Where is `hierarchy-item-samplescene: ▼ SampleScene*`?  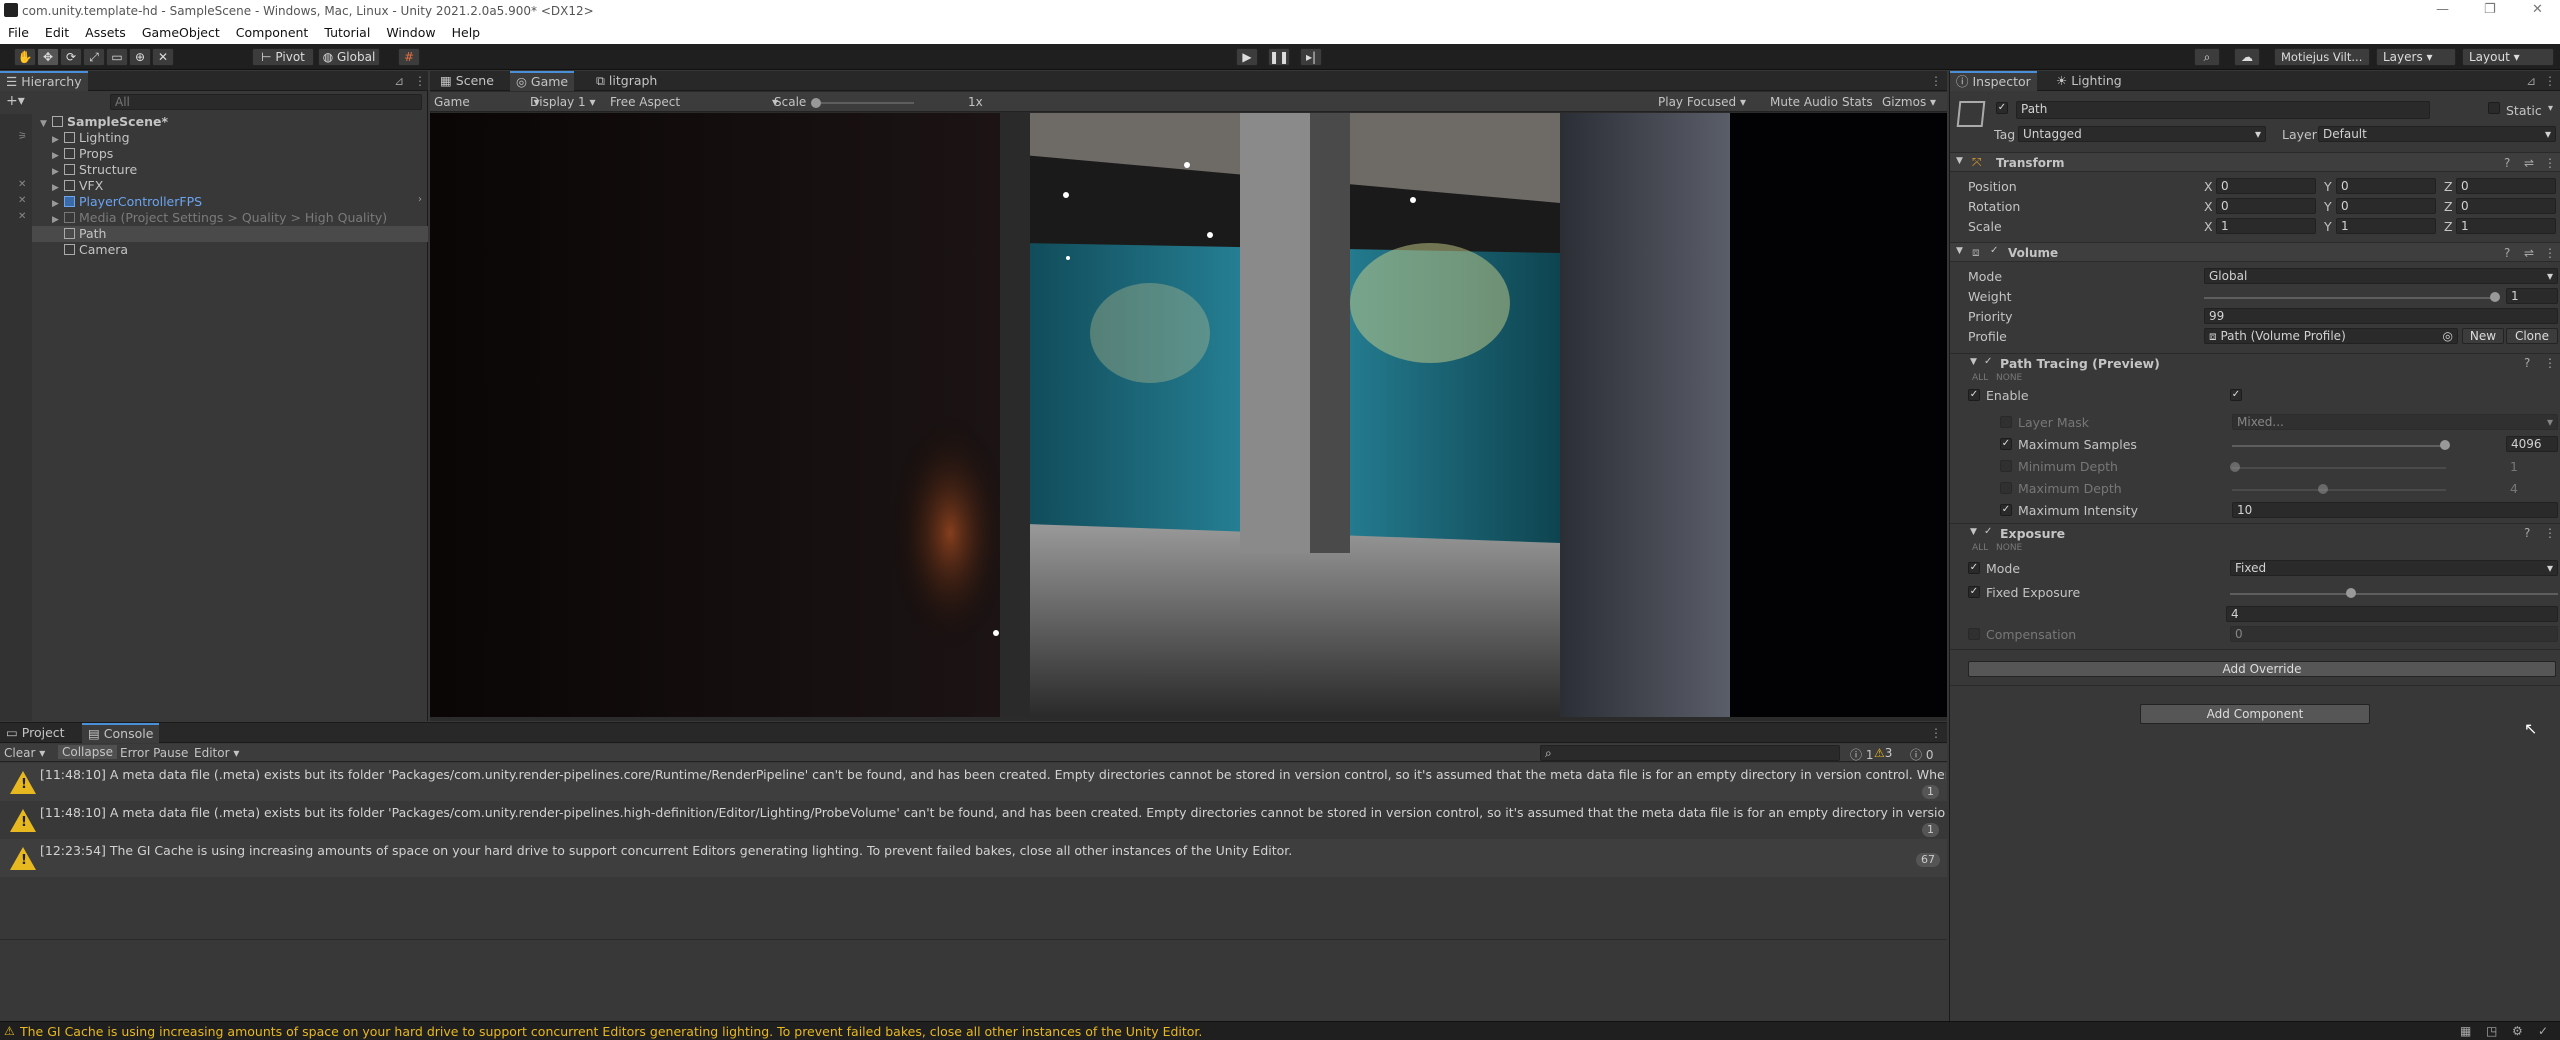 hierarchy-item-samplescene: ▼ SampleScene* is located at coordinates (104, 122).